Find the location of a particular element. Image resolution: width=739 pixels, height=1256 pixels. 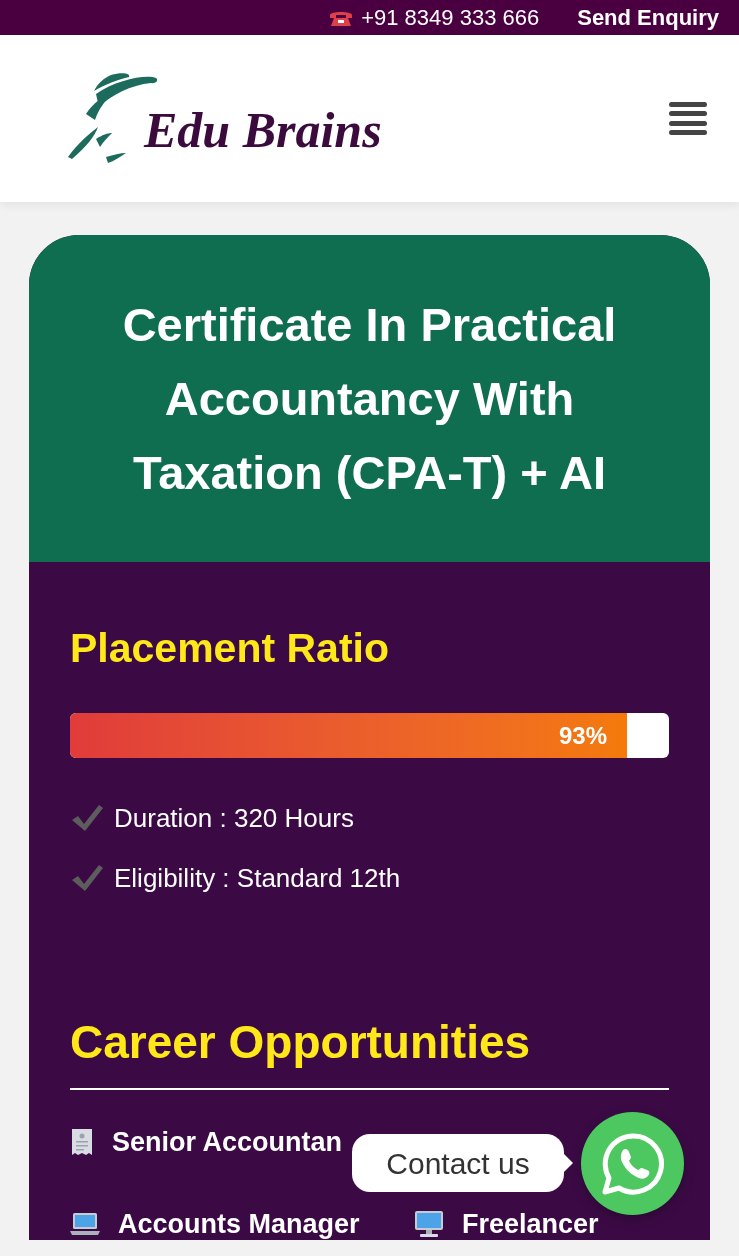

career-item: Accounts Manager is located at coordinates (239, 1224).